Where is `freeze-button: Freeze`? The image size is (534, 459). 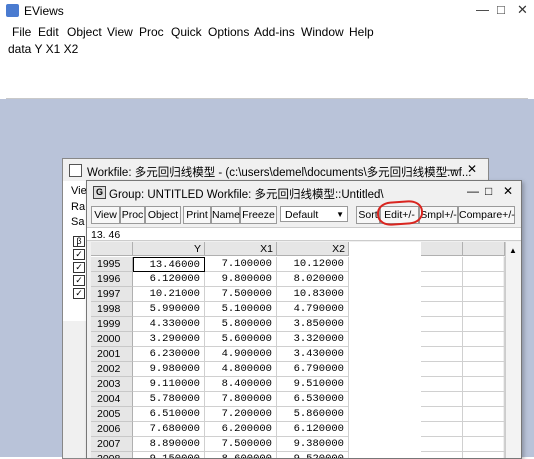
freeze-button: Freeze is located at coordinates (258, 215).